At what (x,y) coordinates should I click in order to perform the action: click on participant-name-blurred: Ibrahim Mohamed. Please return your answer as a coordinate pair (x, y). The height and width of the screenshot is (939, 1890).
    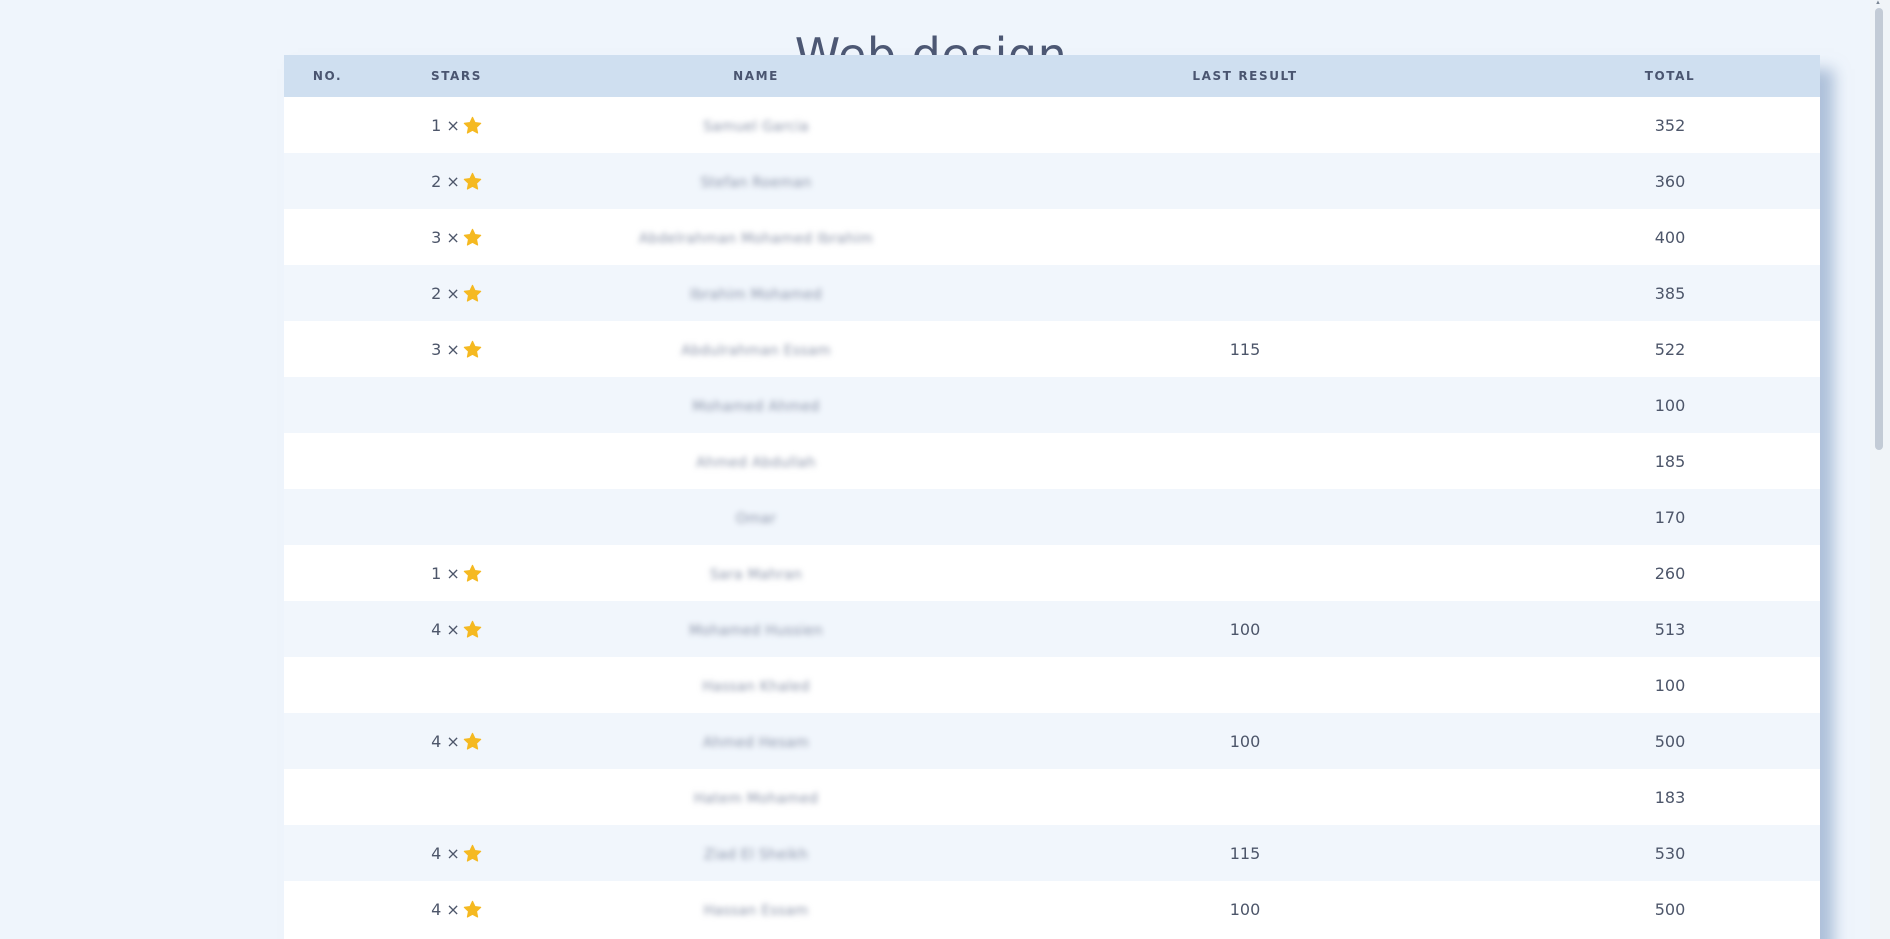
    Looking at the image, I should click on (756, 294).